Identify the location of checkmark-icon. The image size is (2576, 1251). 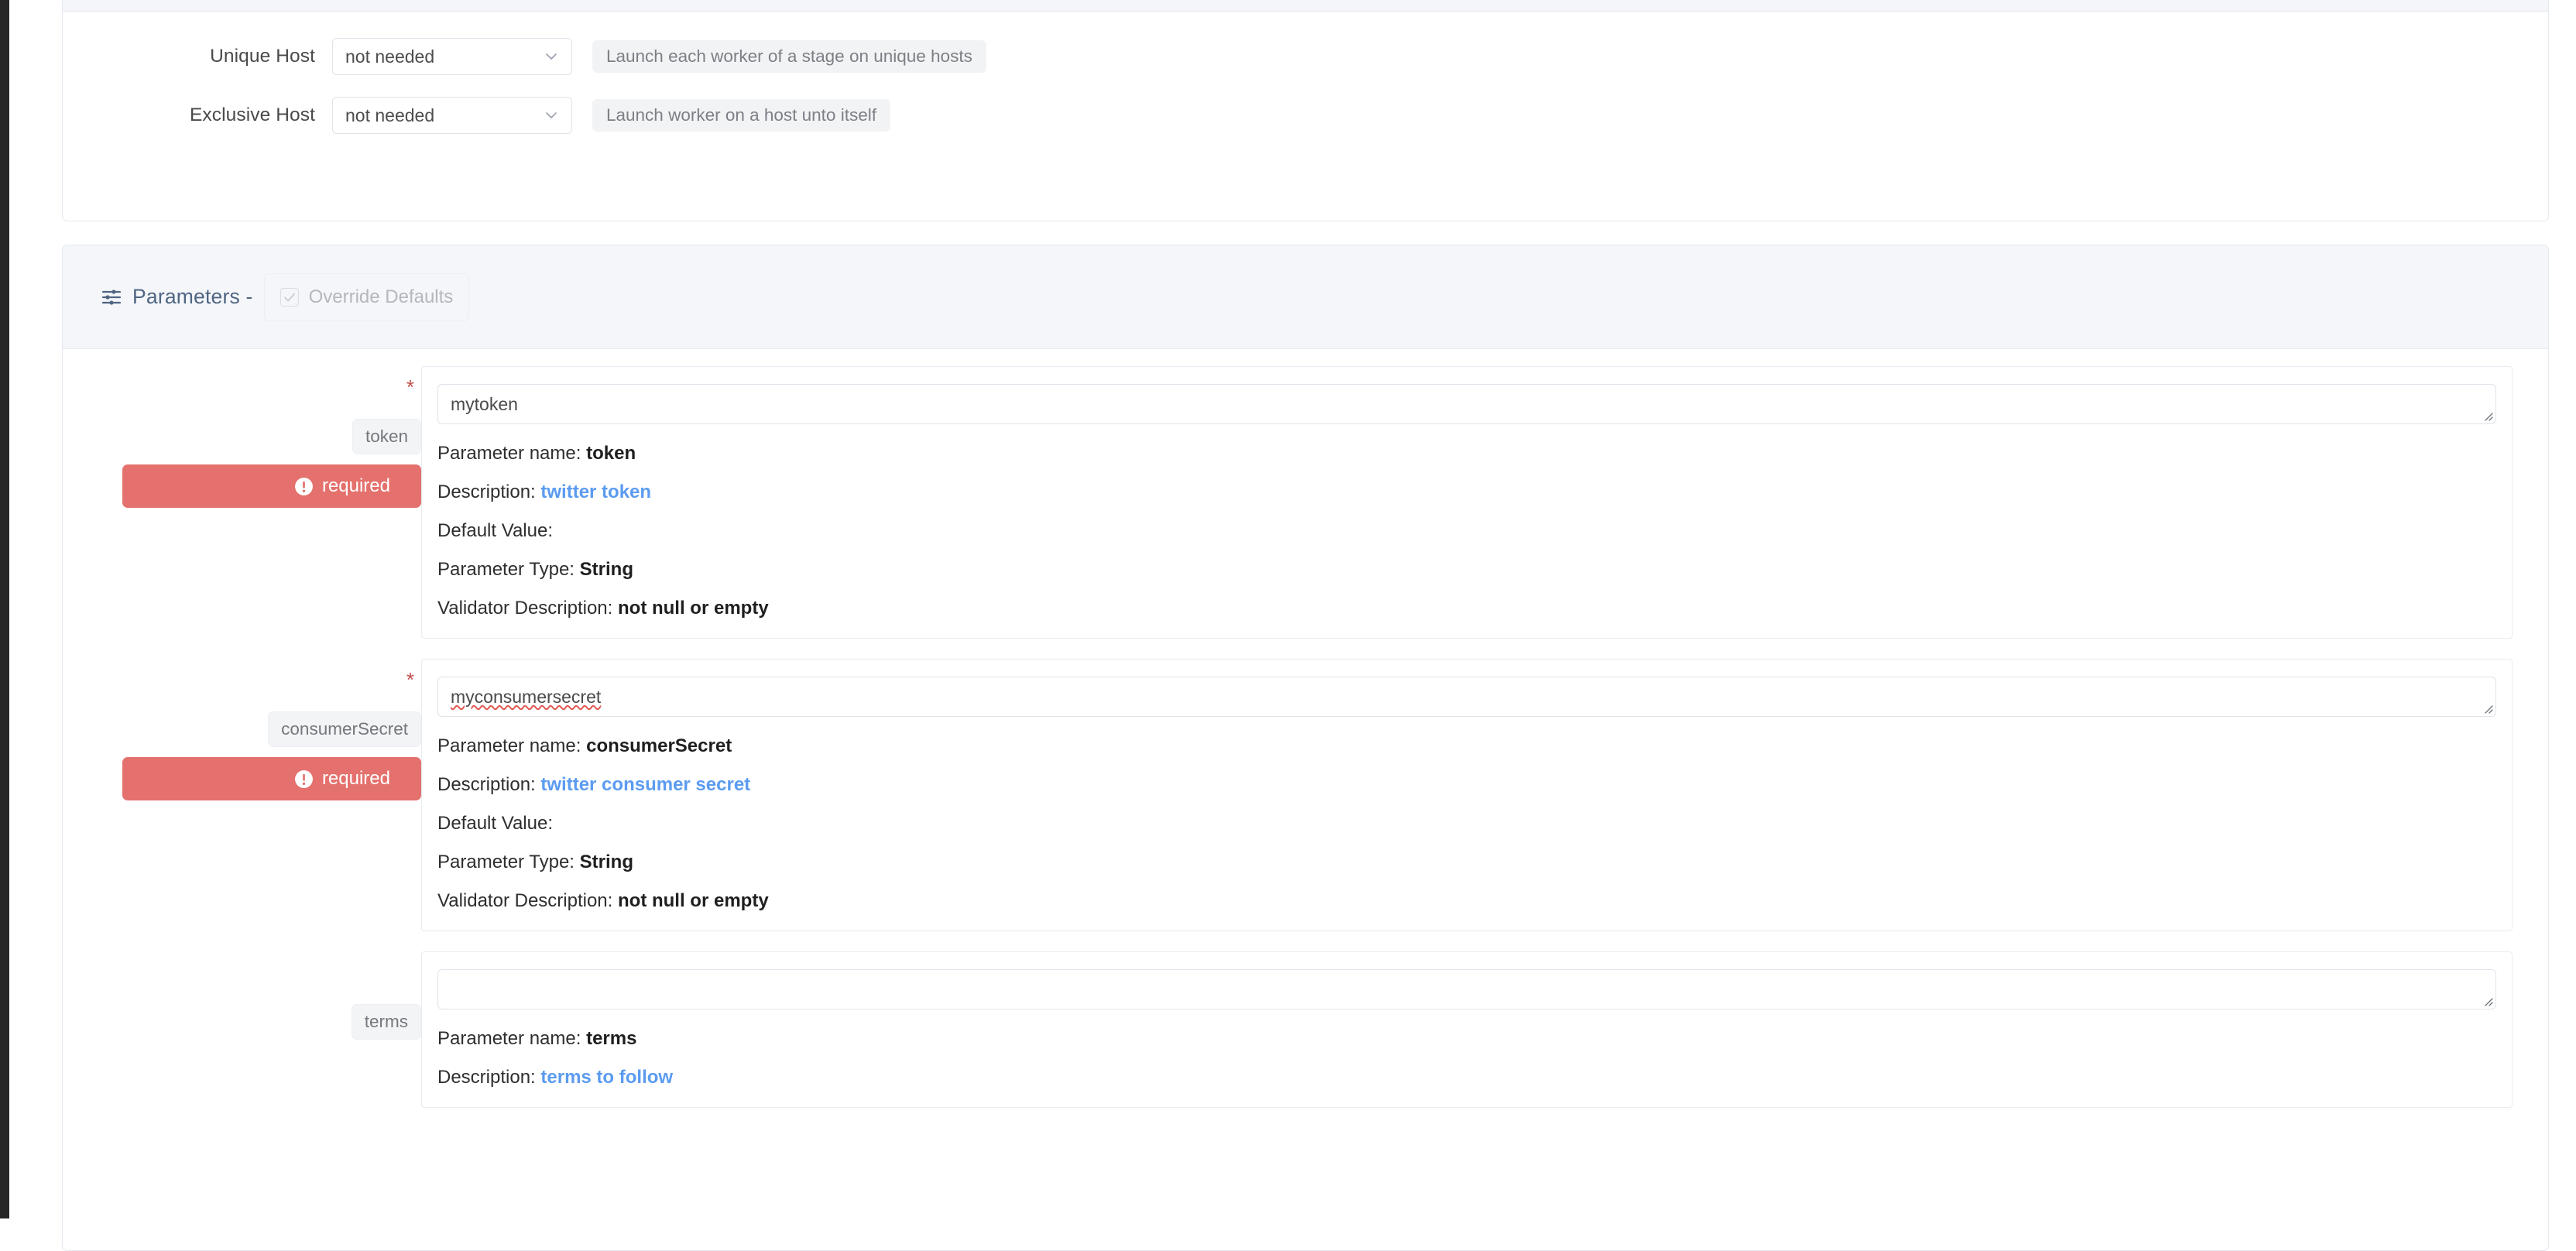
(289, 297).